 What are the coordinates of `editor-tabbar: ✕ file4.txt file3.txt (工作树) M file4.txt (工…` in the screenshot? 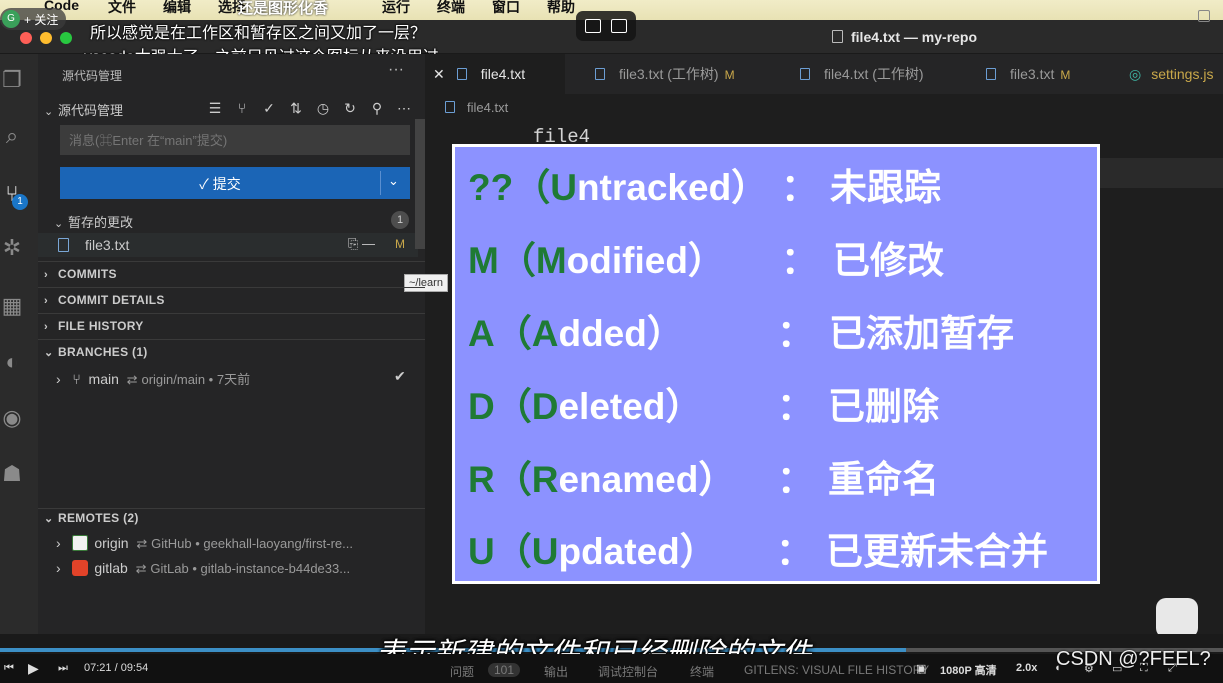 It's located at (824, 74).